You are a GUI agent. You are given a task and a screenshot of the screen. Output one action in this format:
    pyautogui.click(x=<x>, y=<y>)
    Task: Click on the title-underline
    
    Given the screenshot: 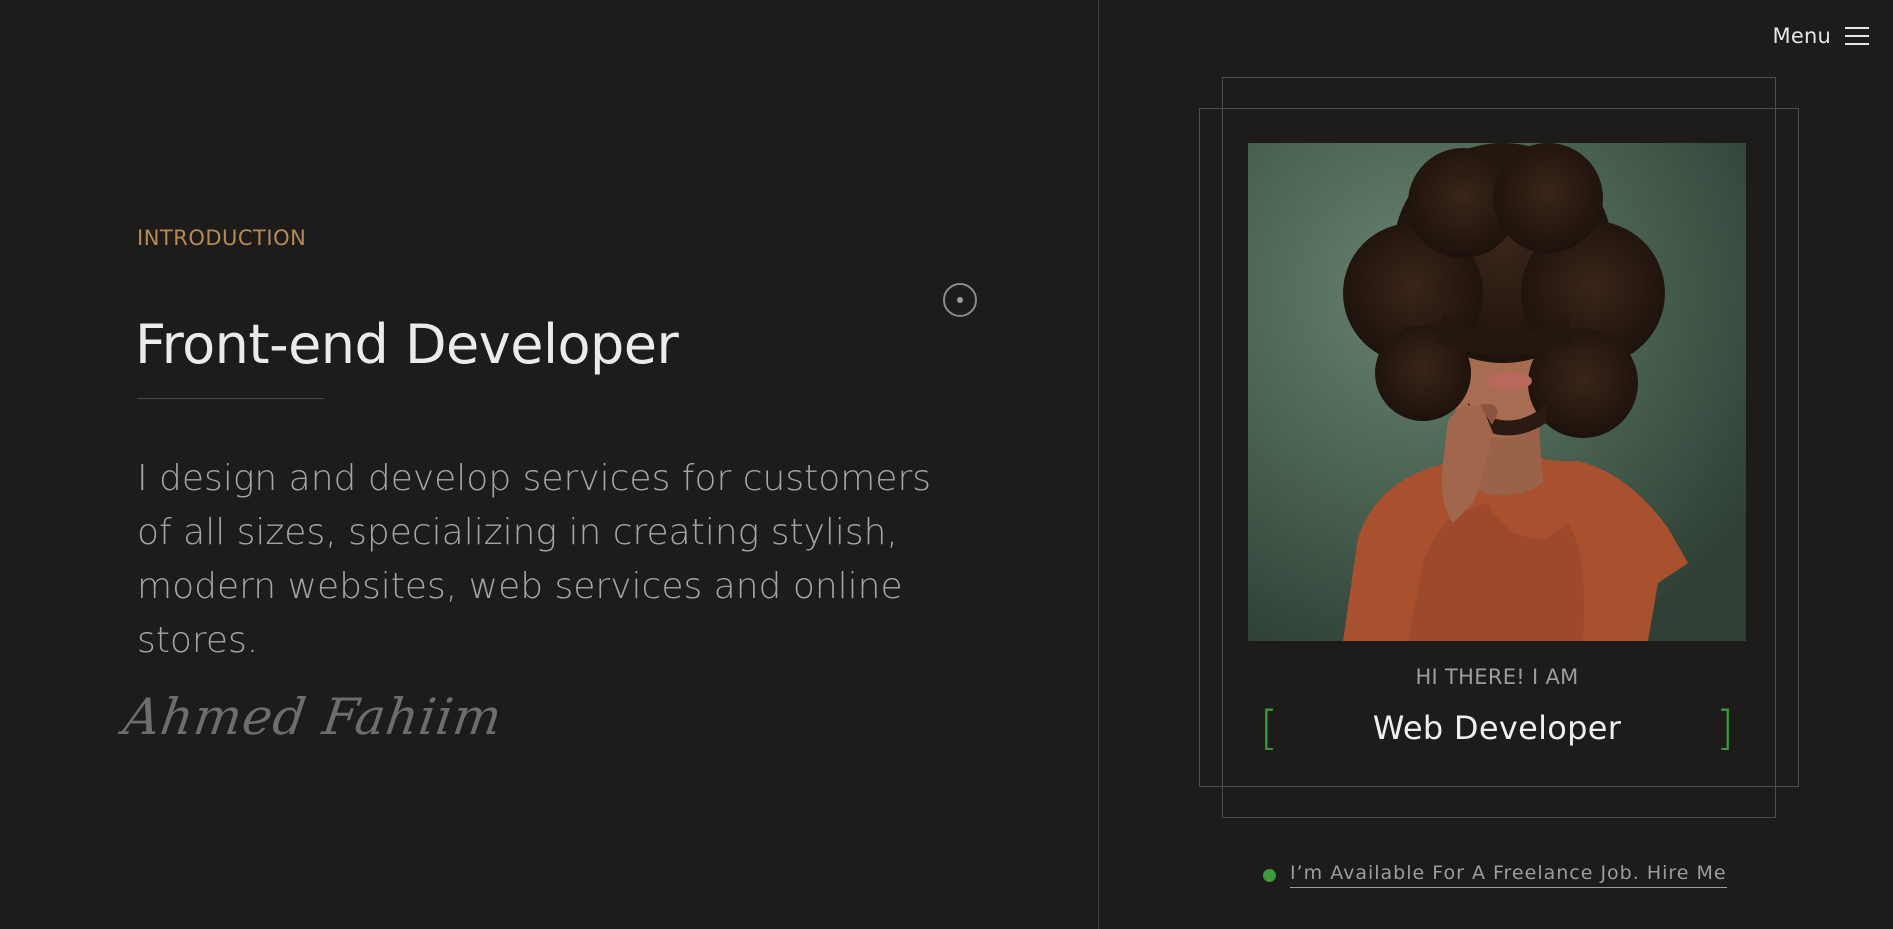 What is the action you would take?
    pyautogui.click(x=230, y=398)
    